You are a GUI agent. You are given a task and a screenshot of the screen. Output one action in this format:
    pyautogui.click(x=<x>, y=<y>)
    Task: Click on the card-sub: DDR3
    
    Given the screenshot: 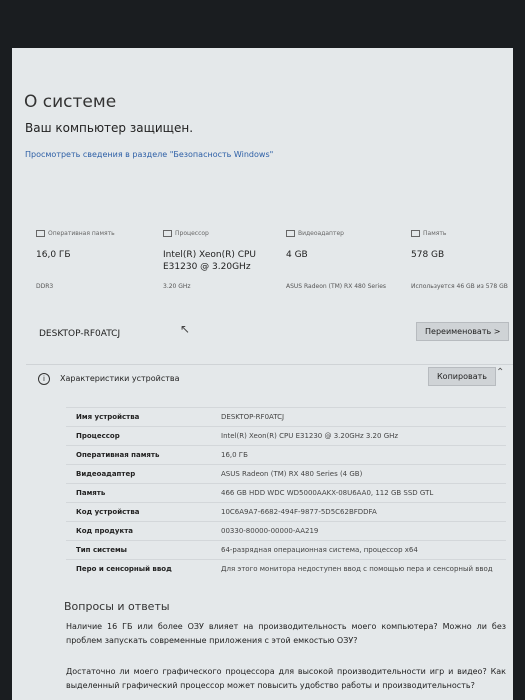 What is the action you would take?
    pyautogui.click(x=45, y=286)
    